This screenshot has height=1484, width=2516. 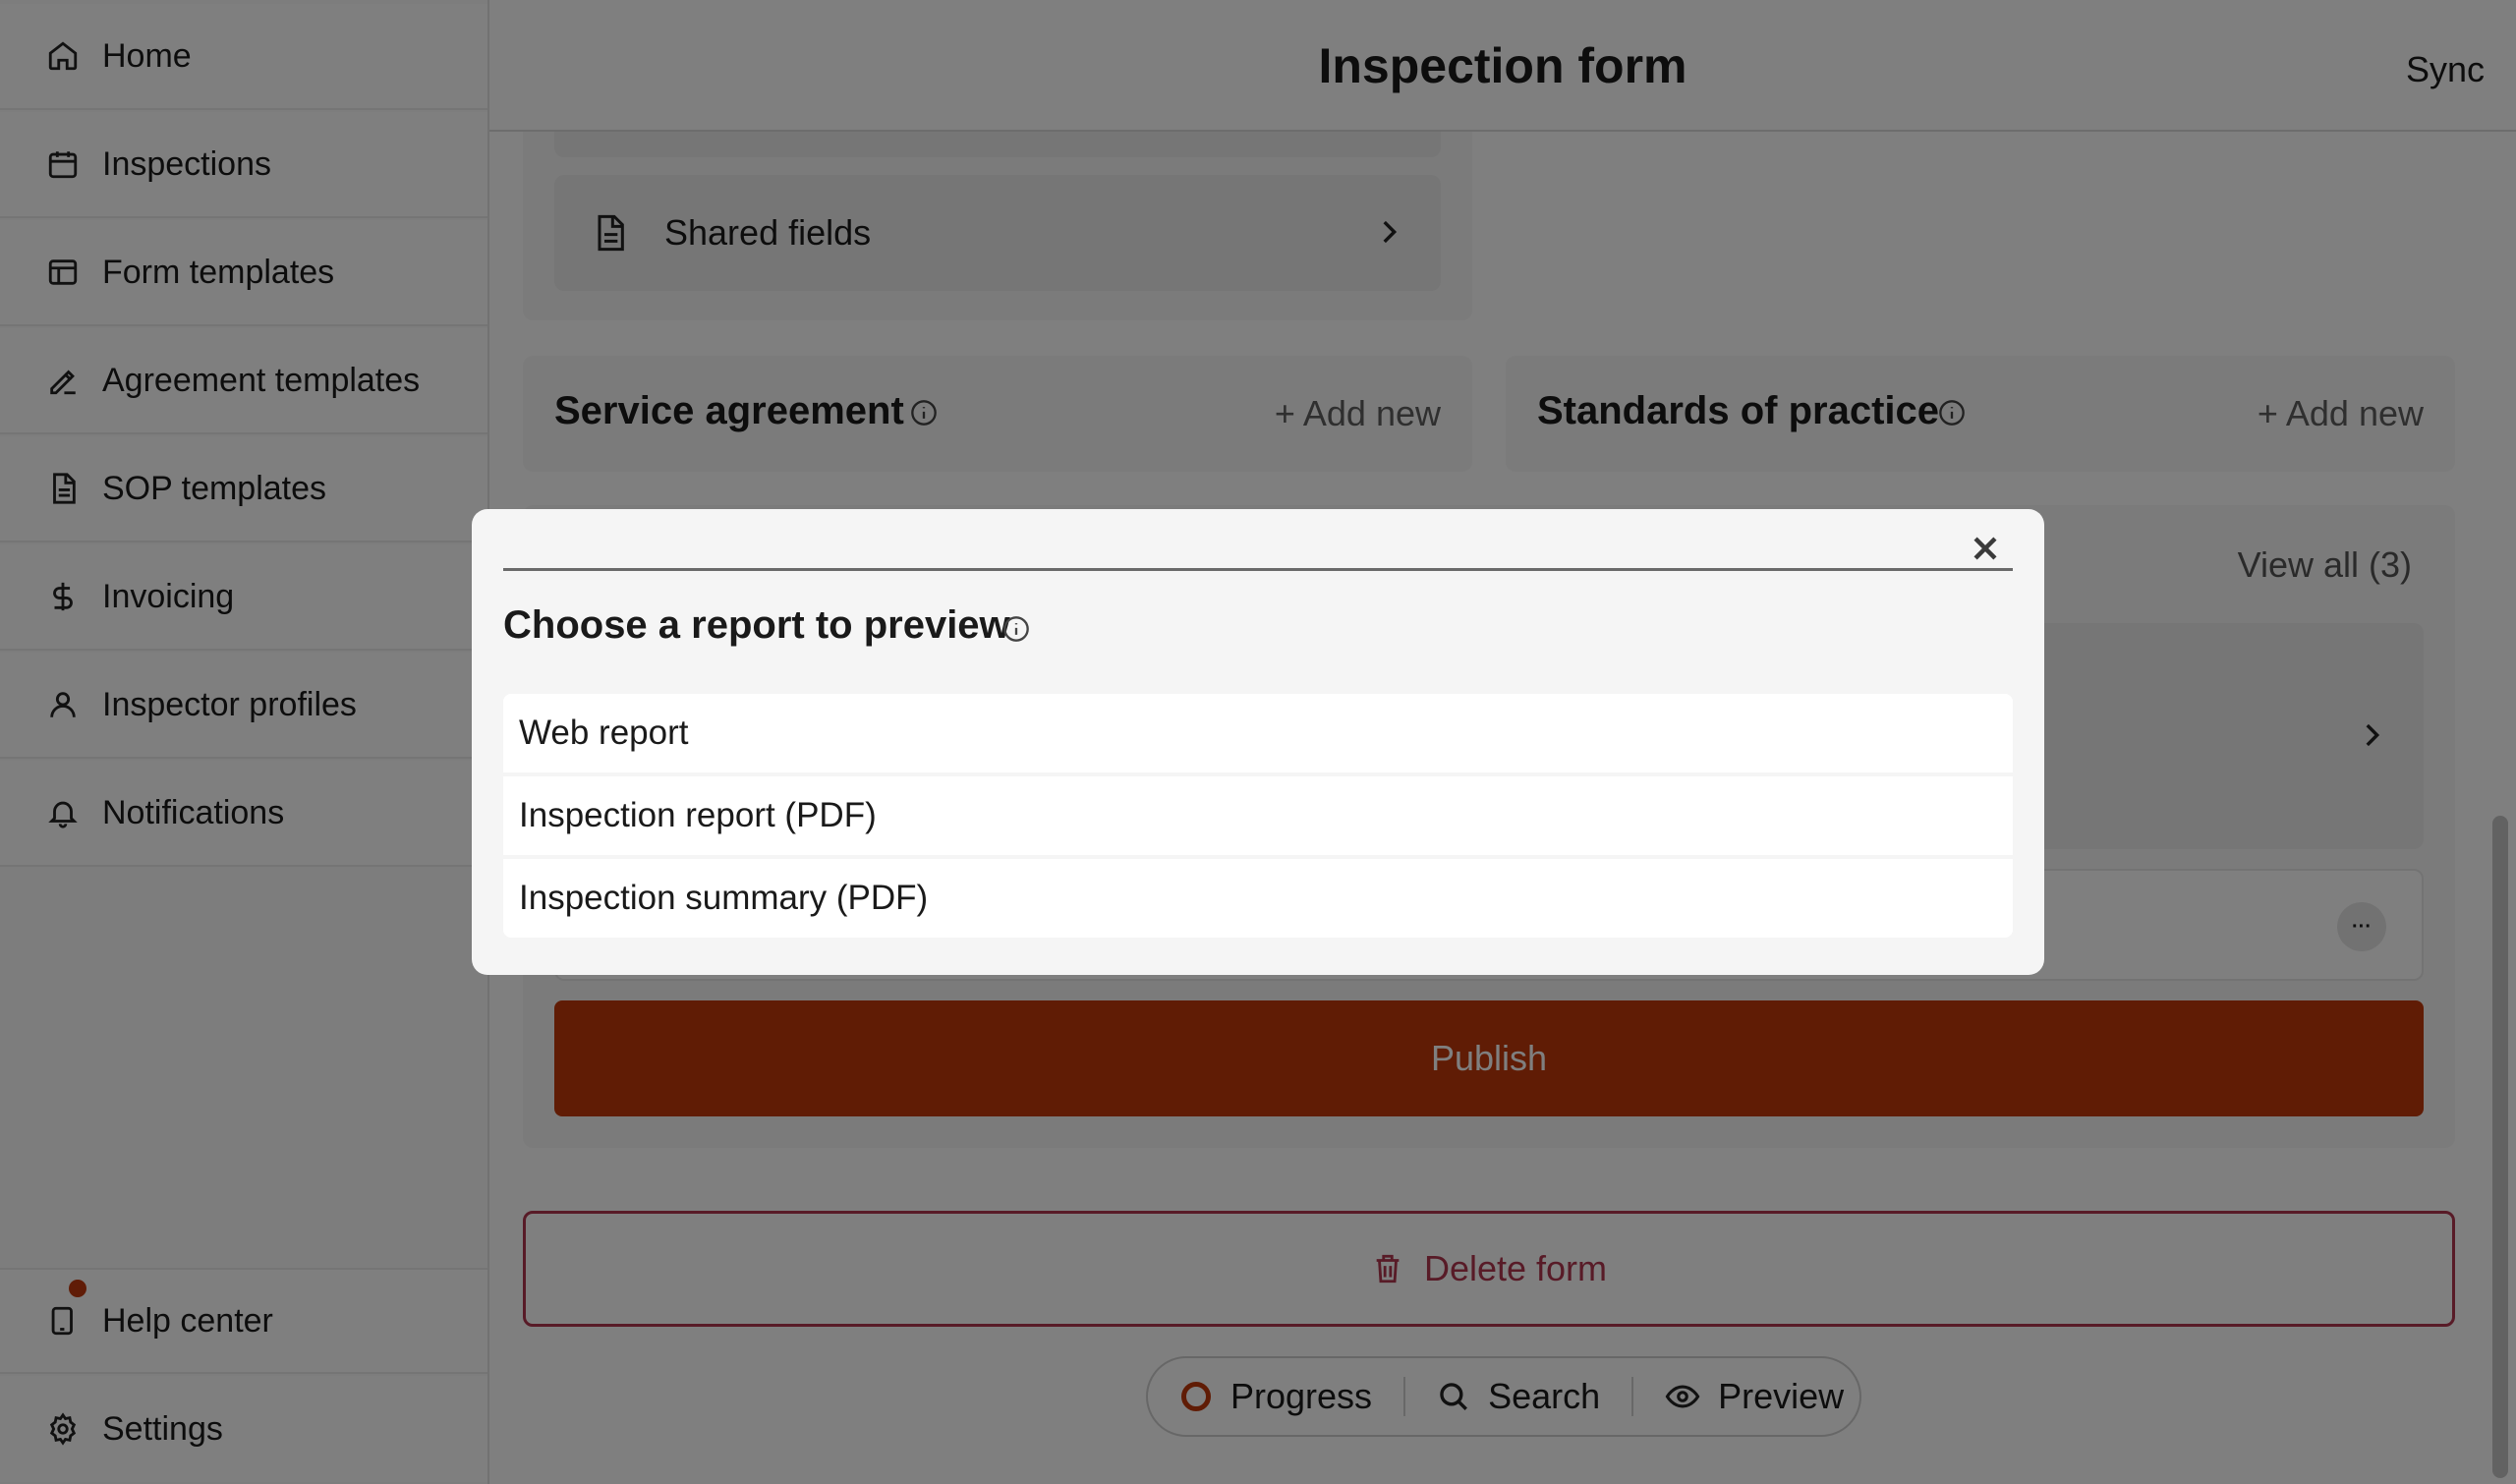 I want to click on close-icon, so click(x=1985, y=548).